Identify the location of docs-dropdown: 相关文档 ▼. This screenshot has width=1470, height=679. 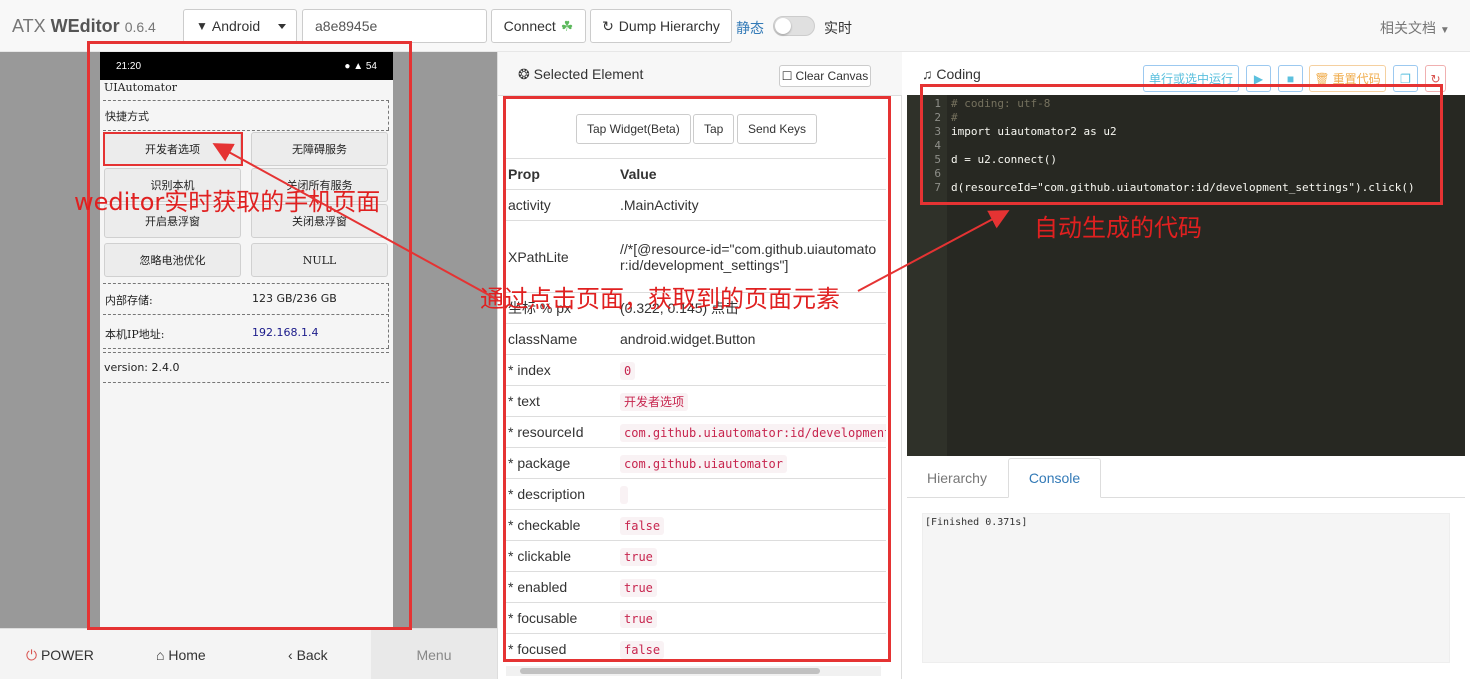
(1415, 28).